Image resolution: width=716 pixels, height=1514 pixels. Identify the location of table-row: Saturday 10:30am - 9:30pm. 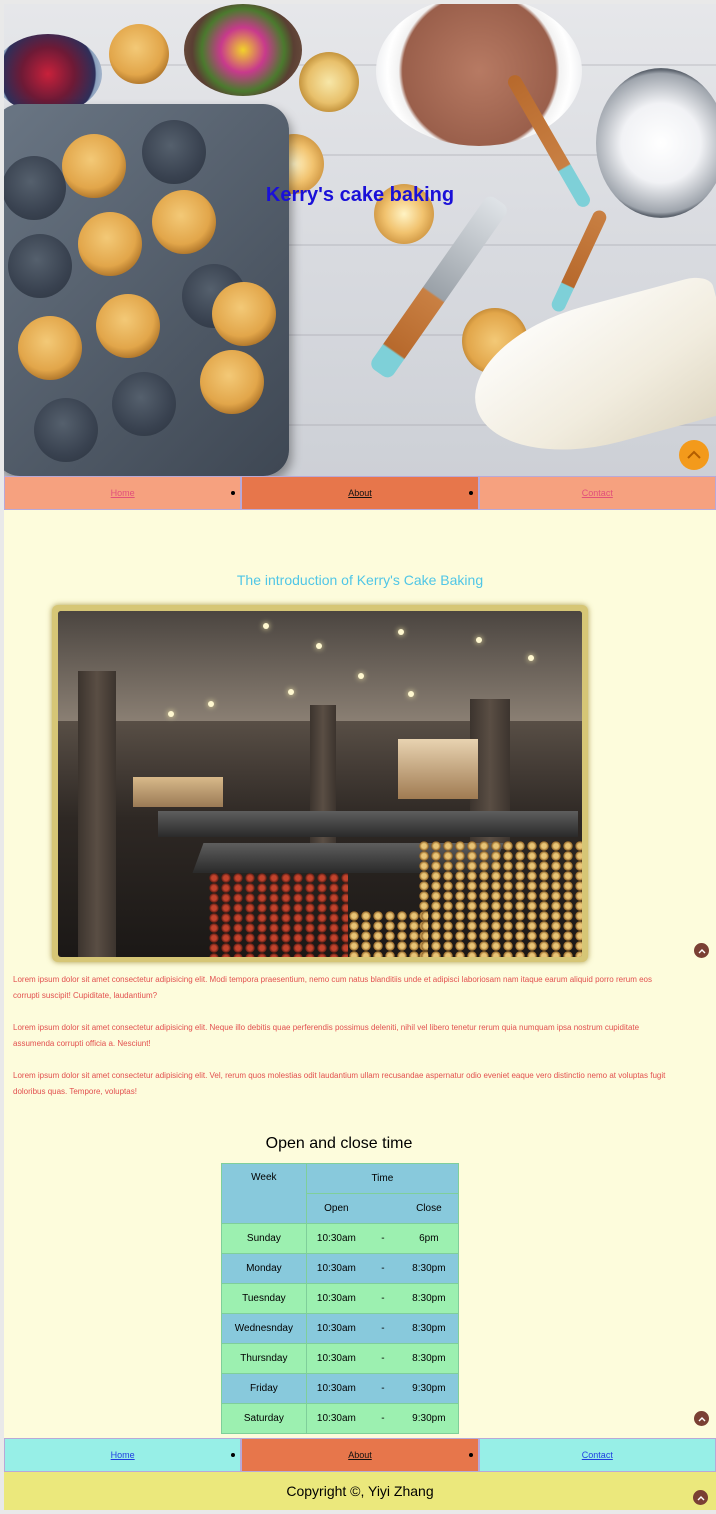
(340, 1418).